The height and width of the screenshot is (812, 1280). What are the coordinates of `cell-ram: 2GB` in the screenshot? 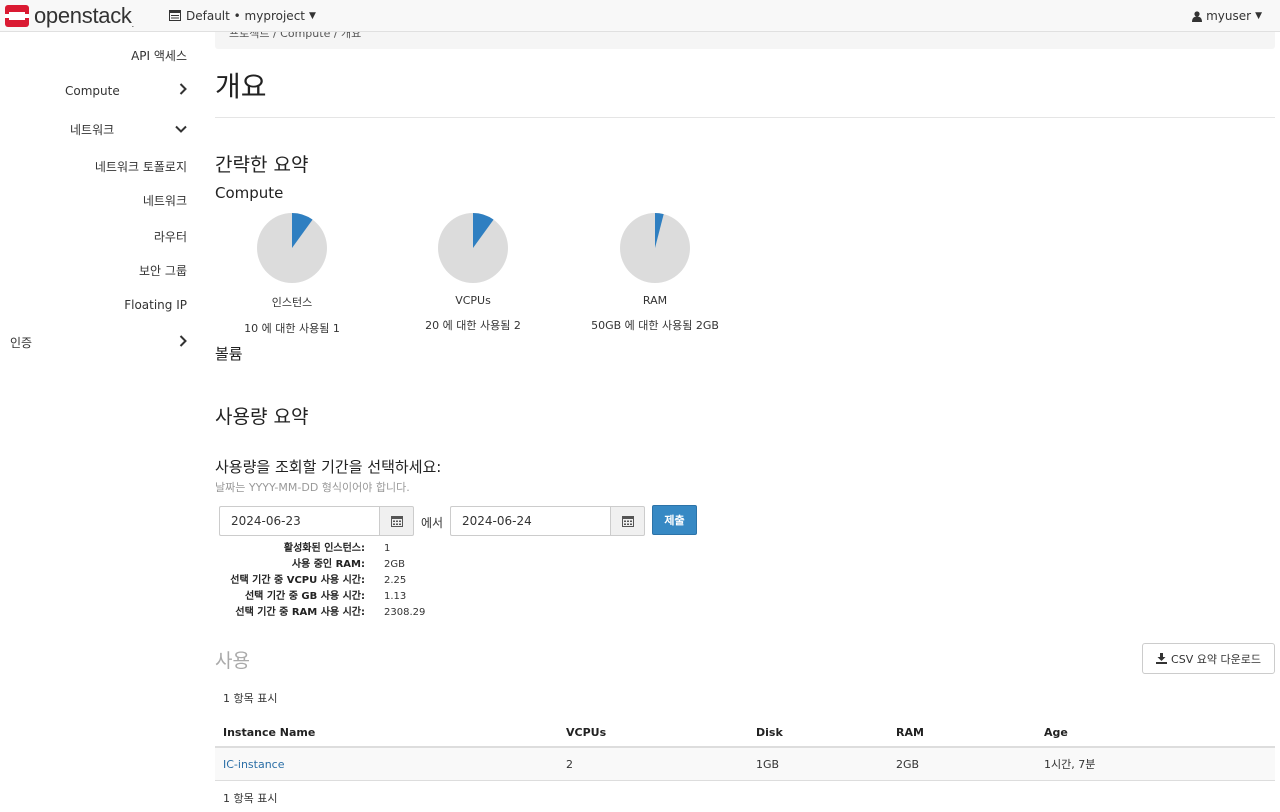 It's located at (908, 764).